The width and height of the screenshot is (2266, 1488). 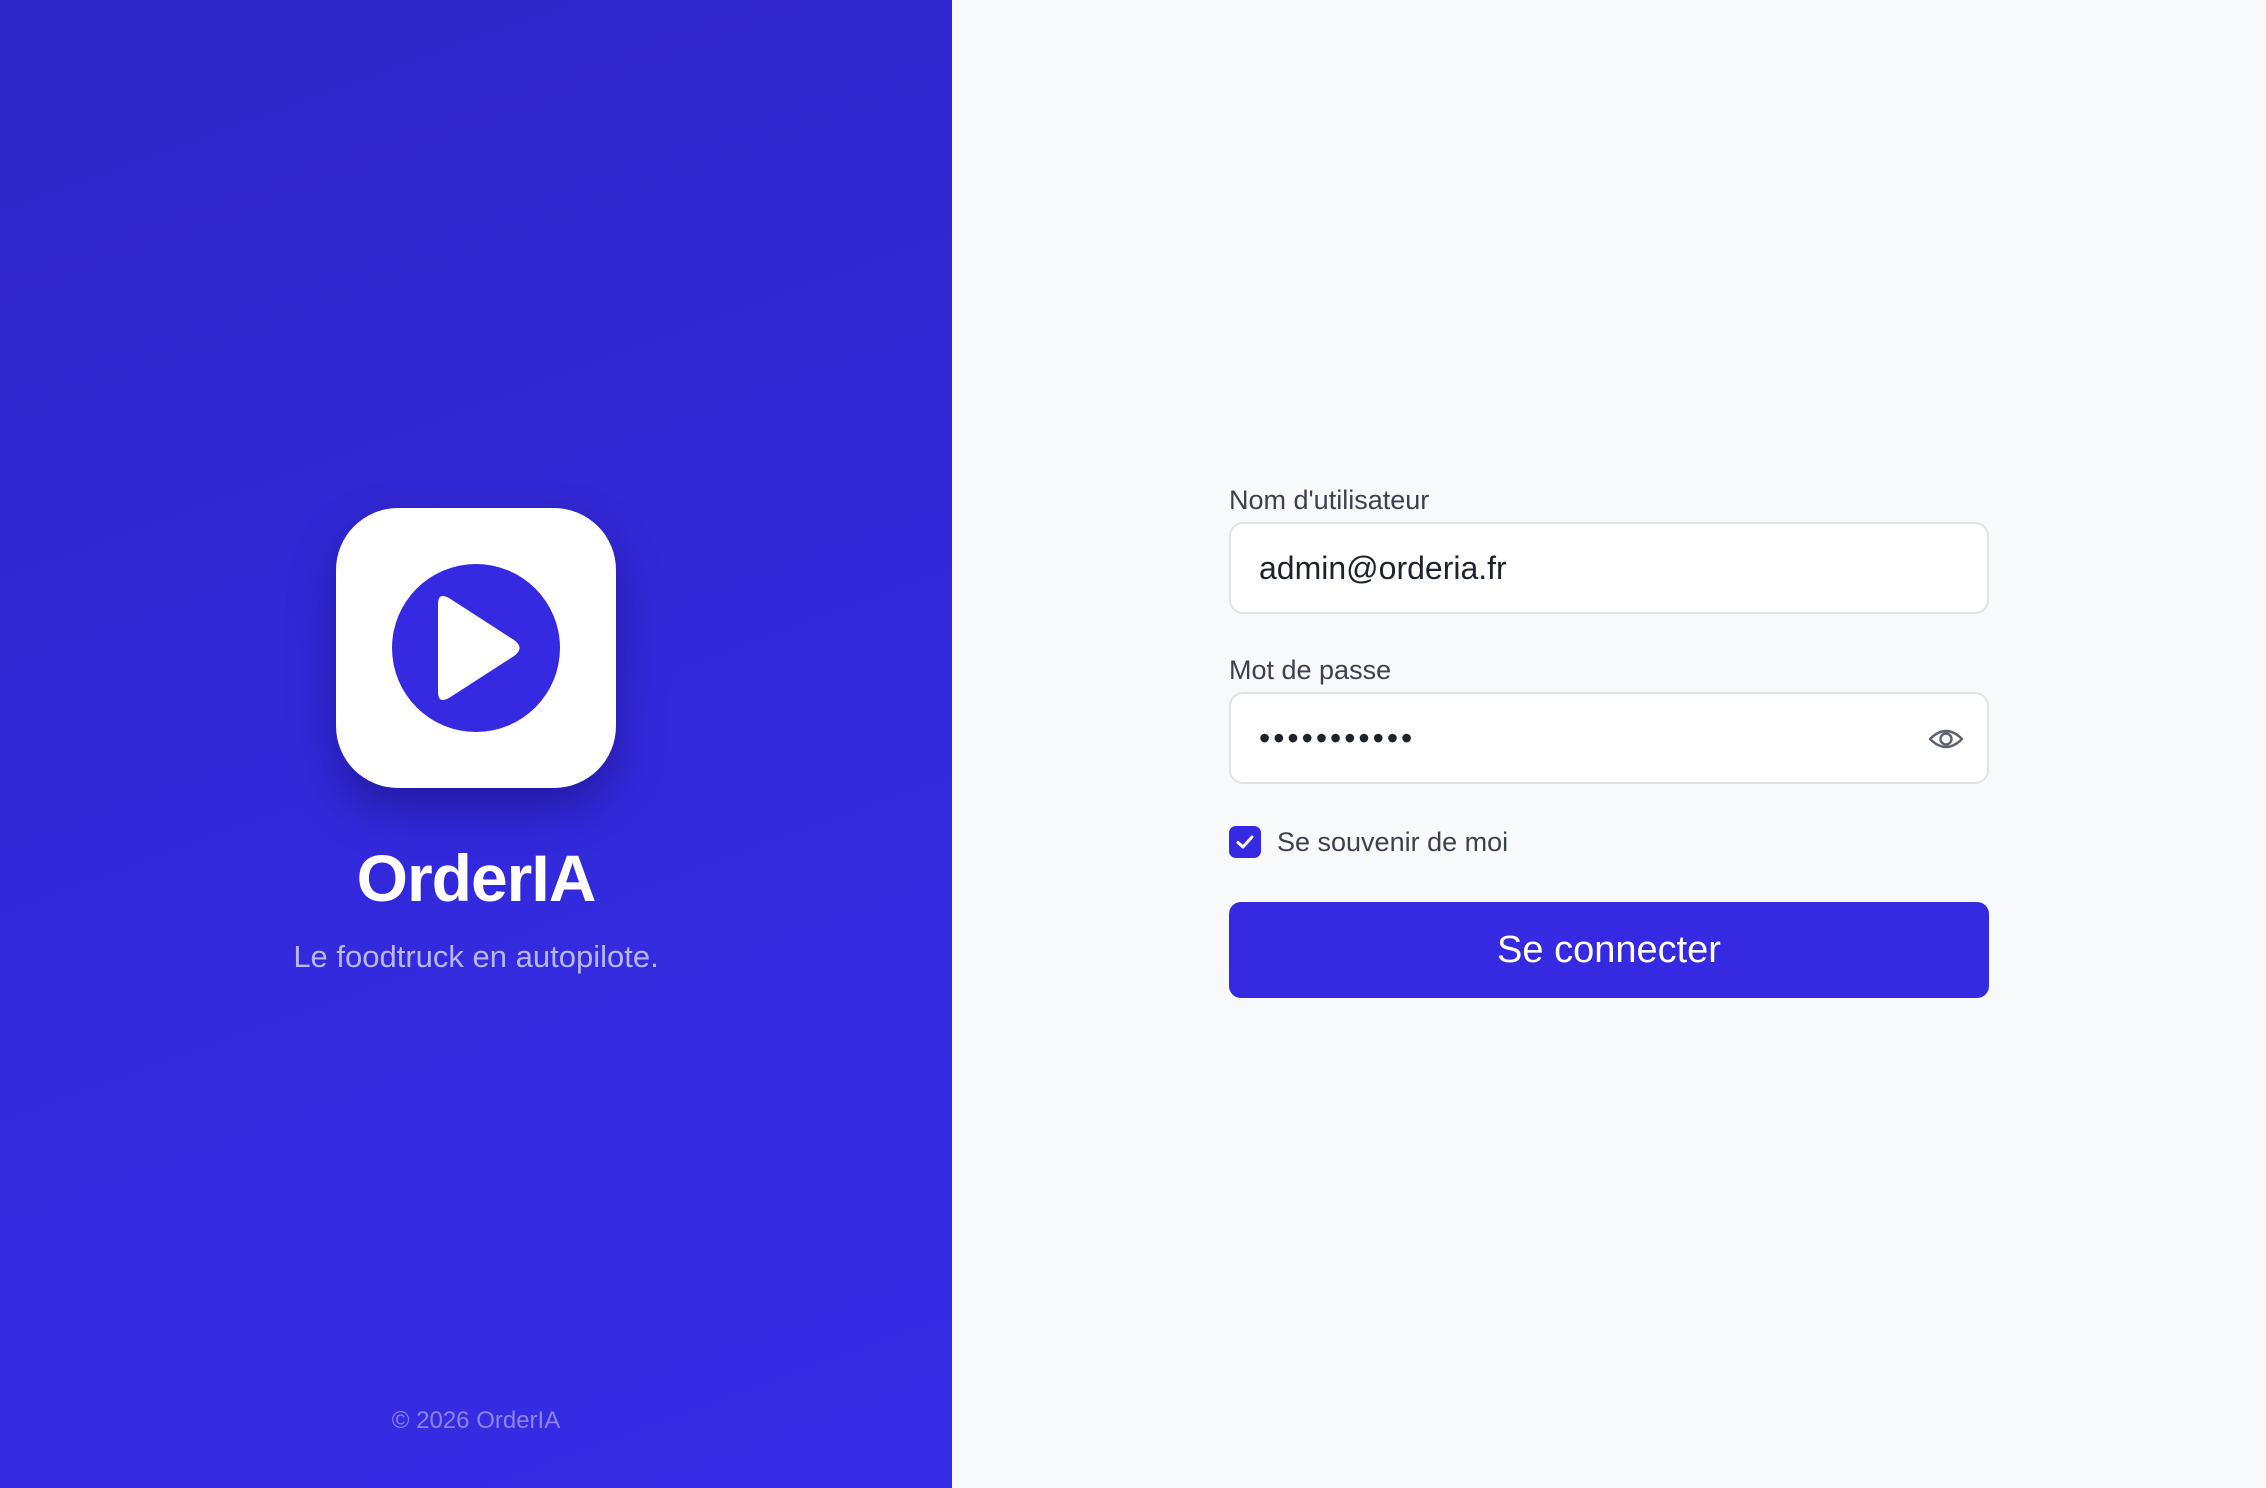 What do you see at coordinates (476, 878) in the screenshot?
I see `brand-name: OrderIA` at bounding box center [476, 878].